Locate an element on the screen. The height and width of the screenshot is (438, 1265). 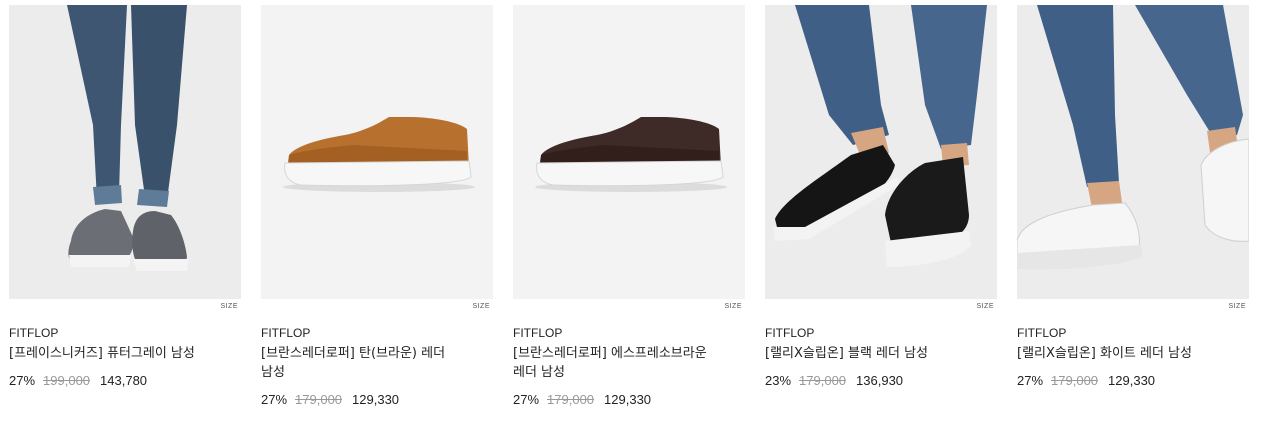
price-row: 23% 179,000 136,930 is located at coordinates (881, 380).